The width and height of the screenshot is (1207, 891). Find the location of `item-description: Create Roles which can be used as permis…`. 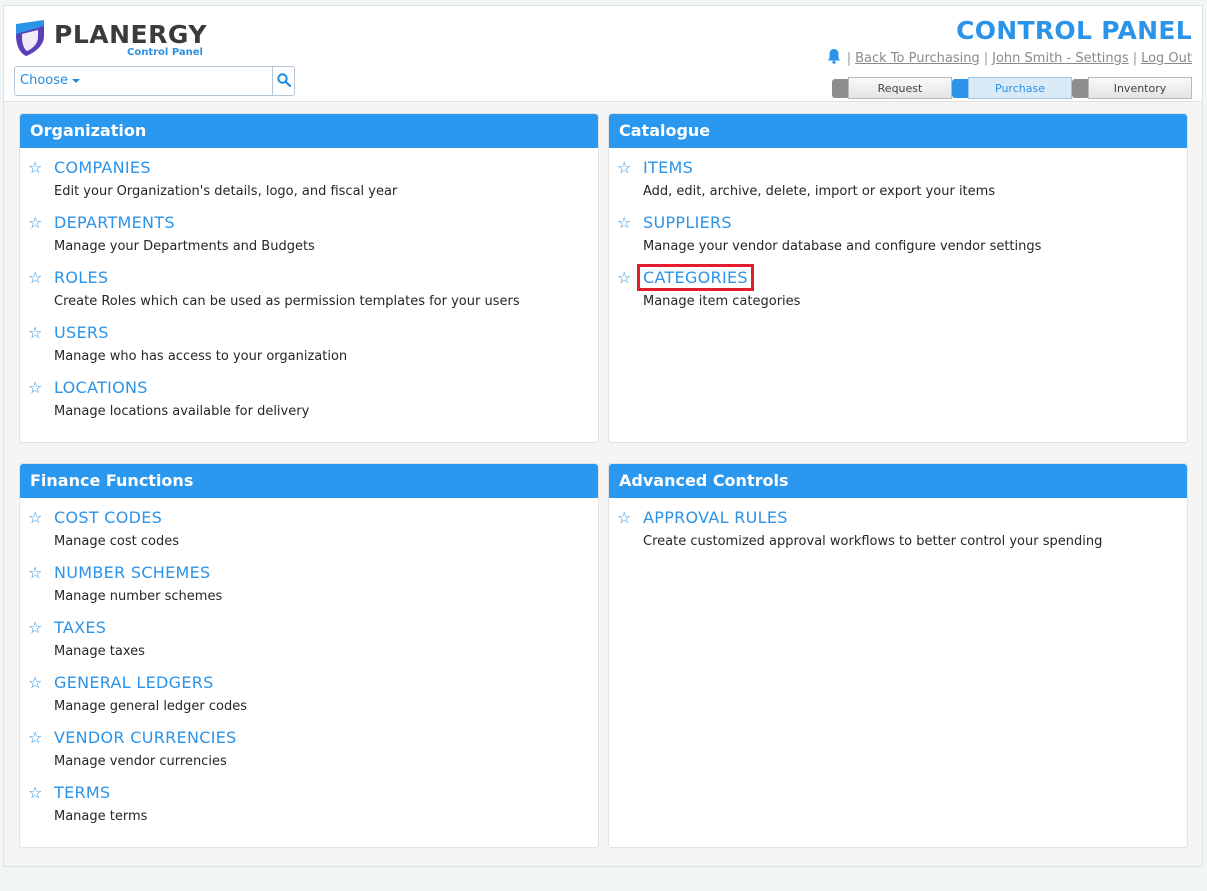

item-description: Create Roles which can be used as permis… is located at coordinates (287, 301).